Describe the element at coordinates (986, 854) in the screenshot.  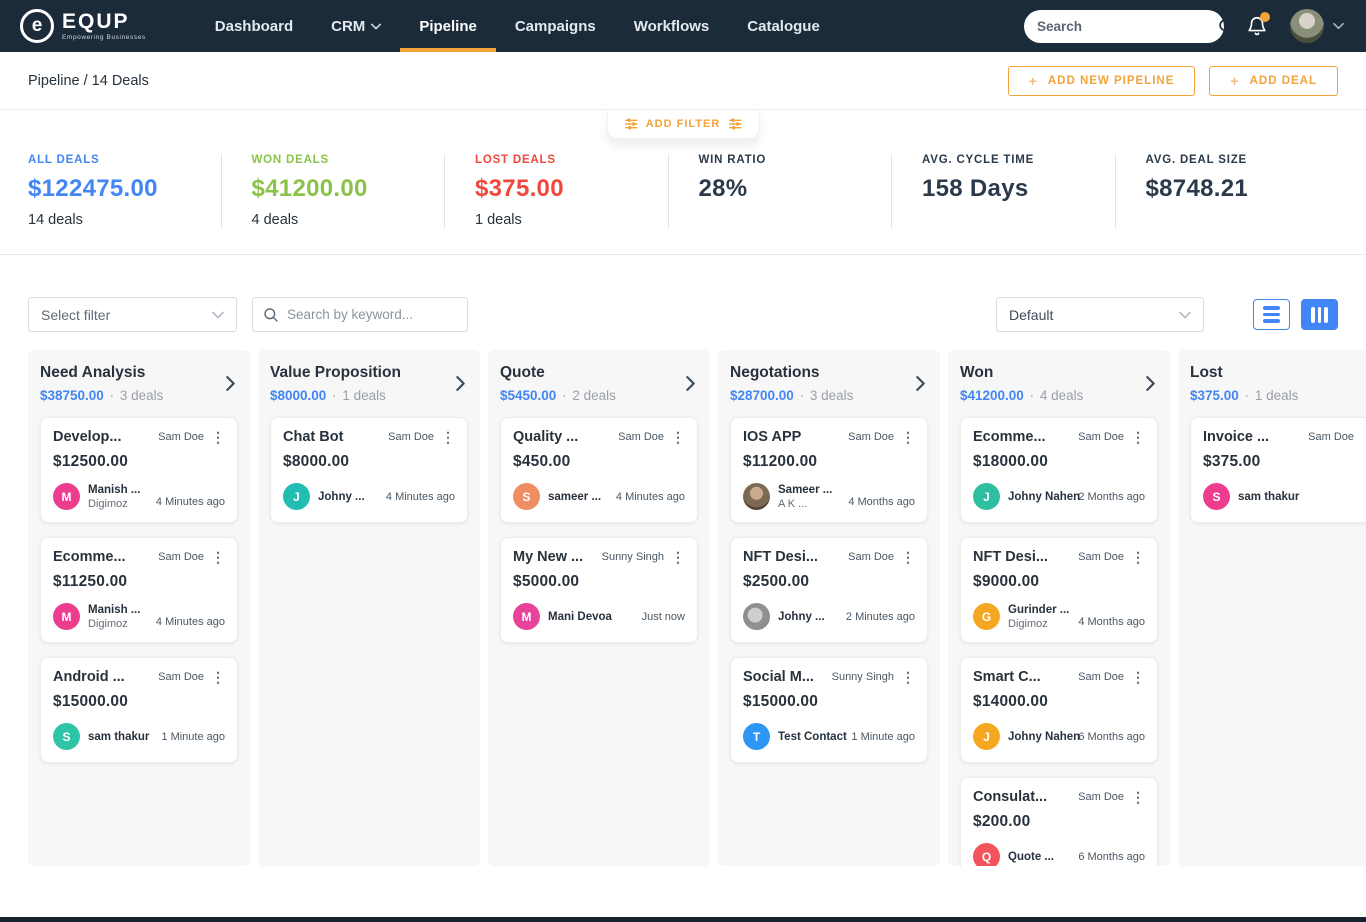
I see `contact-avatar: Q` at that location.